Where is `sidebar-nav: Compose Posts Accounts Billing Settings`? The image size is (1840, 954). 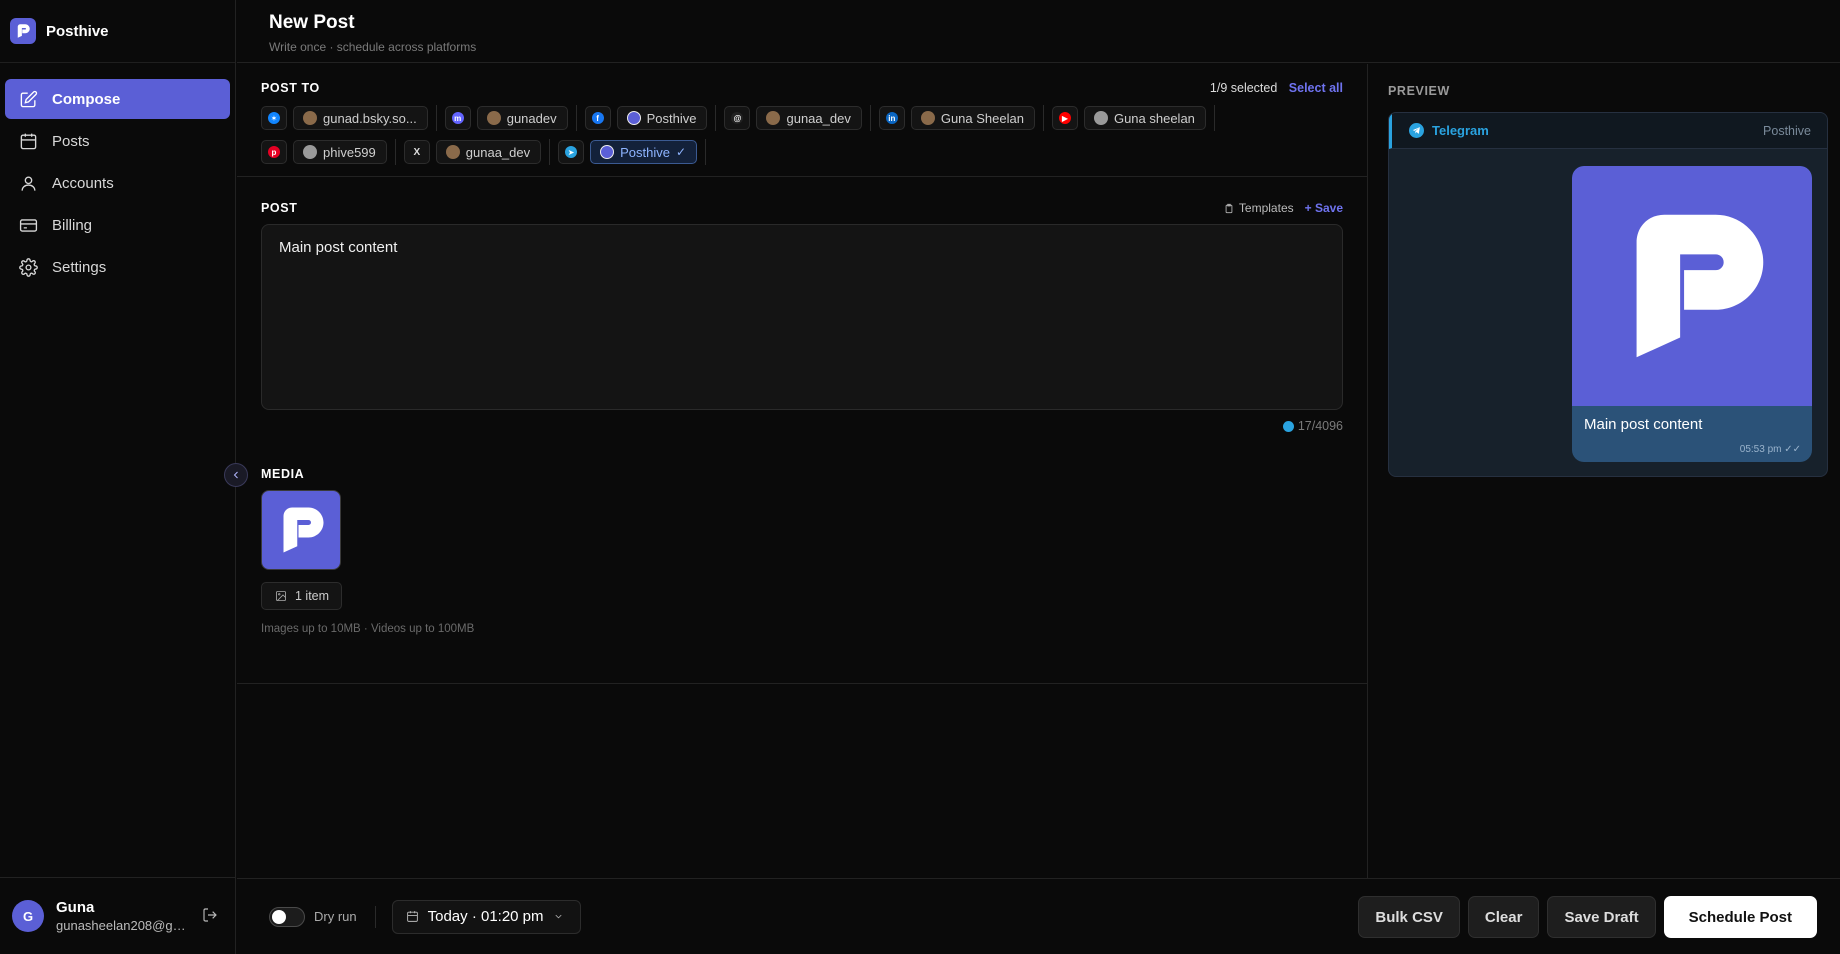
sidebar-nav: Compose Posts Accounts Billing Settings is located at coordinates (117, 175).